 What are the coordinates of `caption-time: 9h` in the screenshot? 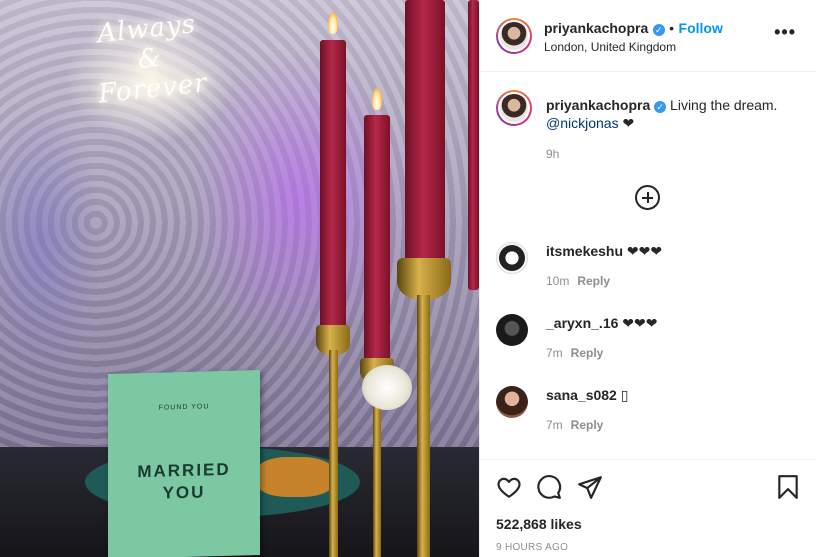 It's located at (552, 154).